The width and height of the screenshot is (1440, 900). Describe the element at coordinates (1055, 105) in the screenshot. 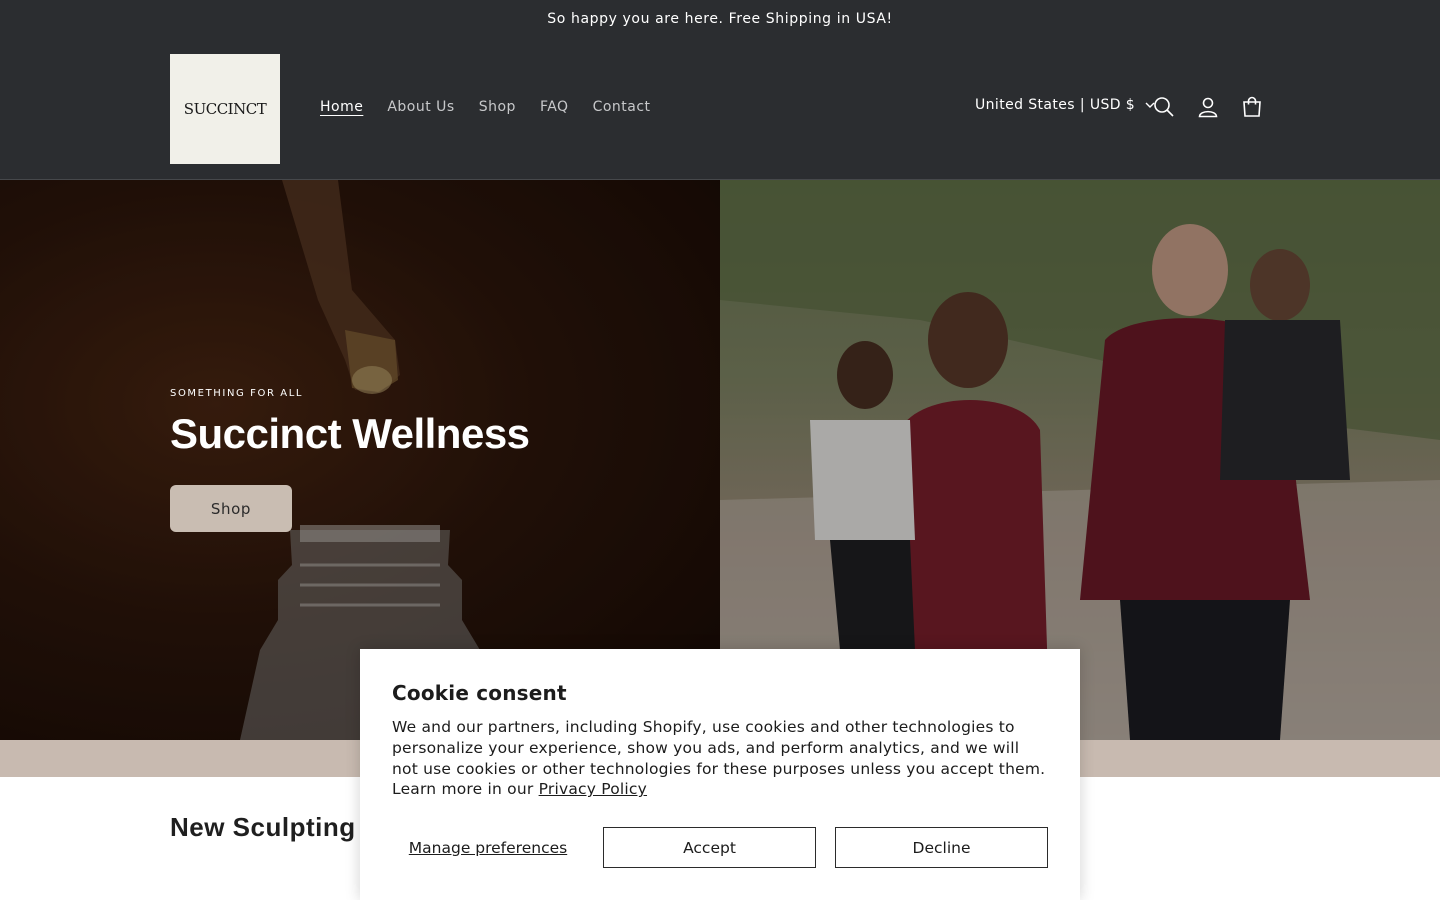

I see `locale-label: United States | USD $` at that location.